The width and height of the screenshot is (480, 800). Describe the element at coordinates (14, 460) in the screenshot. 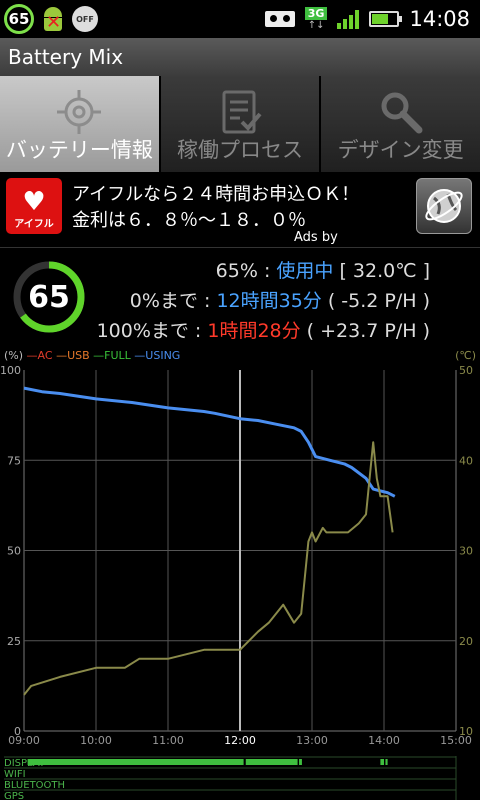

I see `y-tick-label: 75` at that location.